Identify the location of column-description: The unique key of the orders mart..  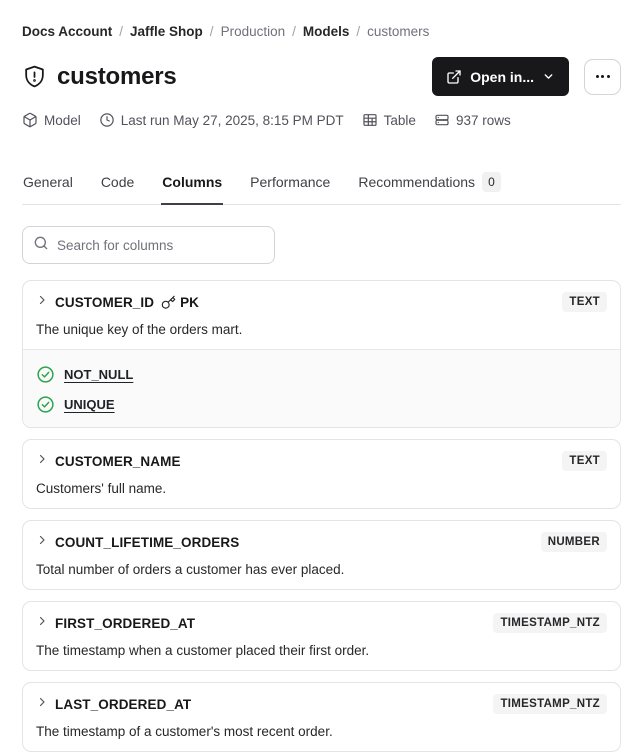
(139, 329).